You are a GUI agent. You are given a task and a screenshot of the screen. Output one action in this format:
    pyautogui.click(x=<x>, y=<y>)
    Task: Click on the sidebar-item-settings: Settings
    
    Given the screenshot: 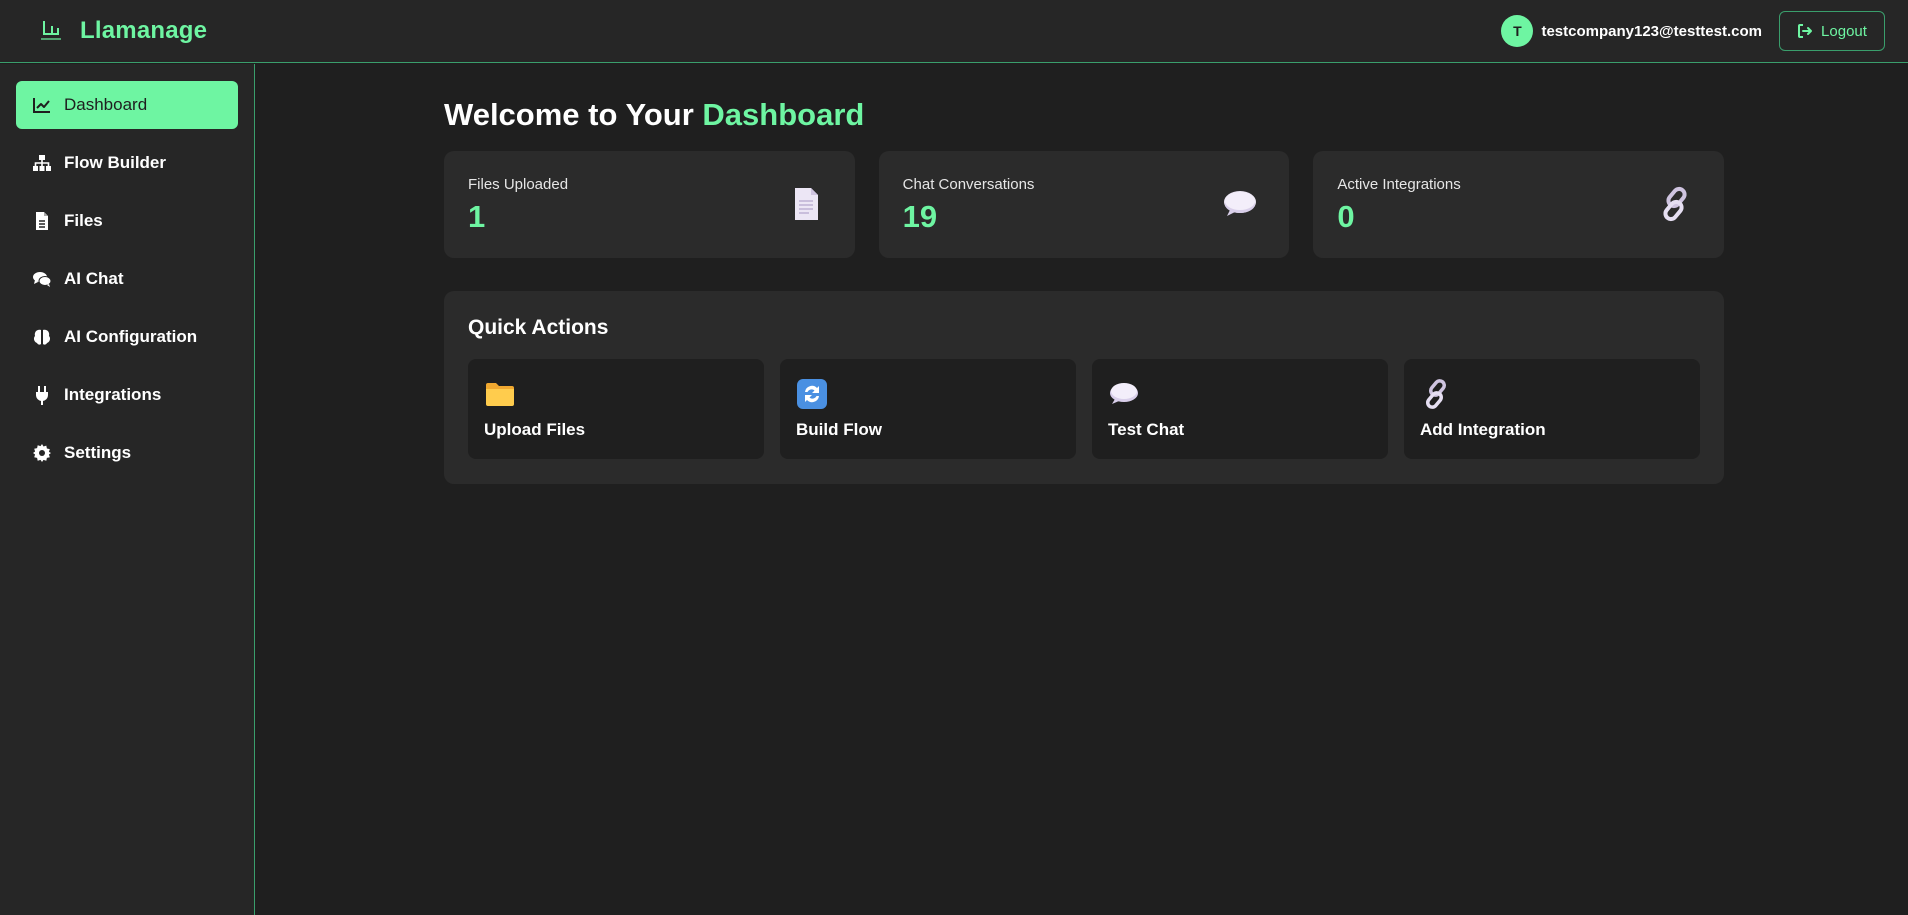 What is the action you would take?
    pyautogui.click(x=127, y=453)
    